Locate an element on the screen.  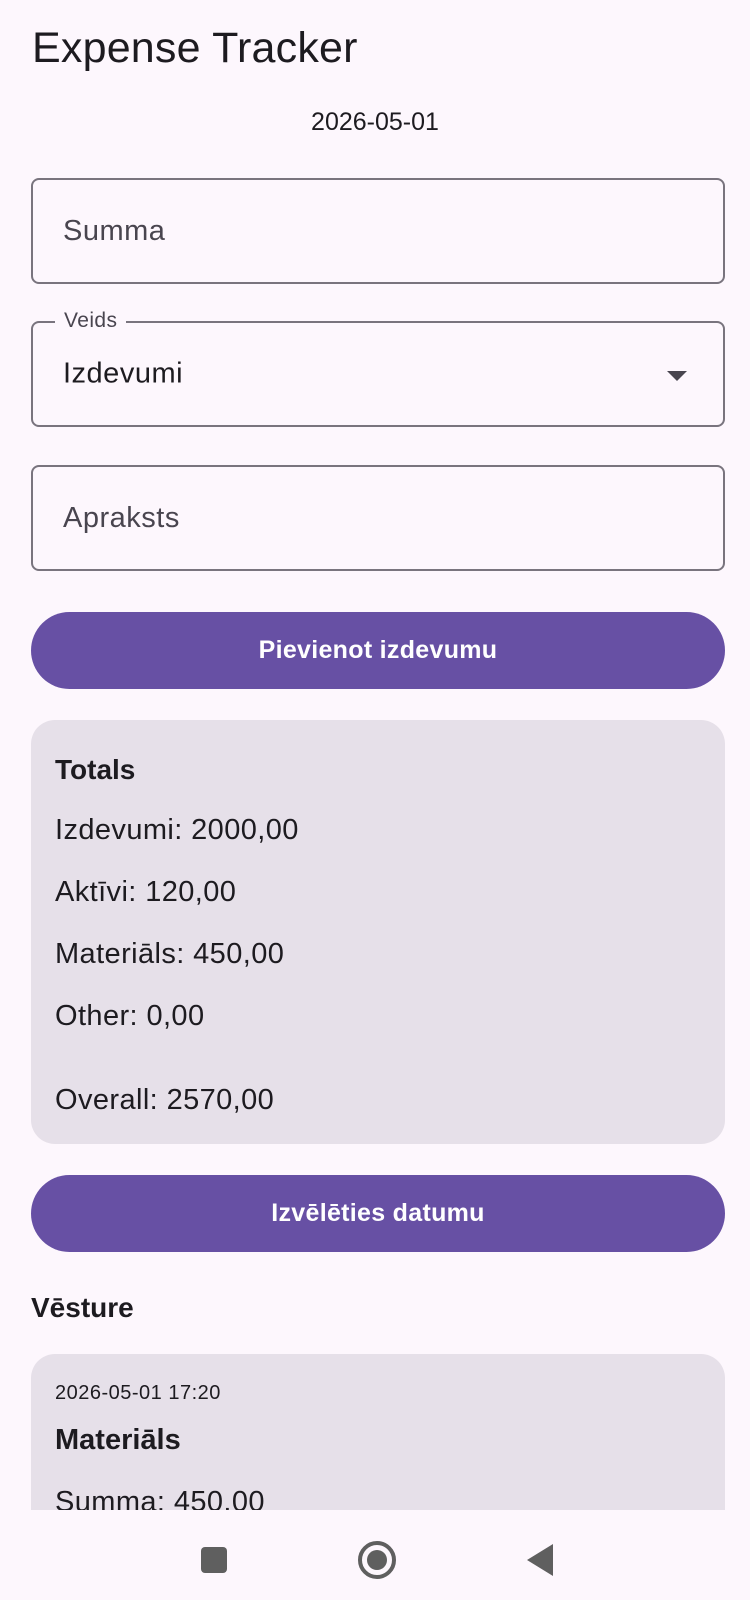
totals-overall: Overall: 2570,00 is located at coordinates (165, 1100).